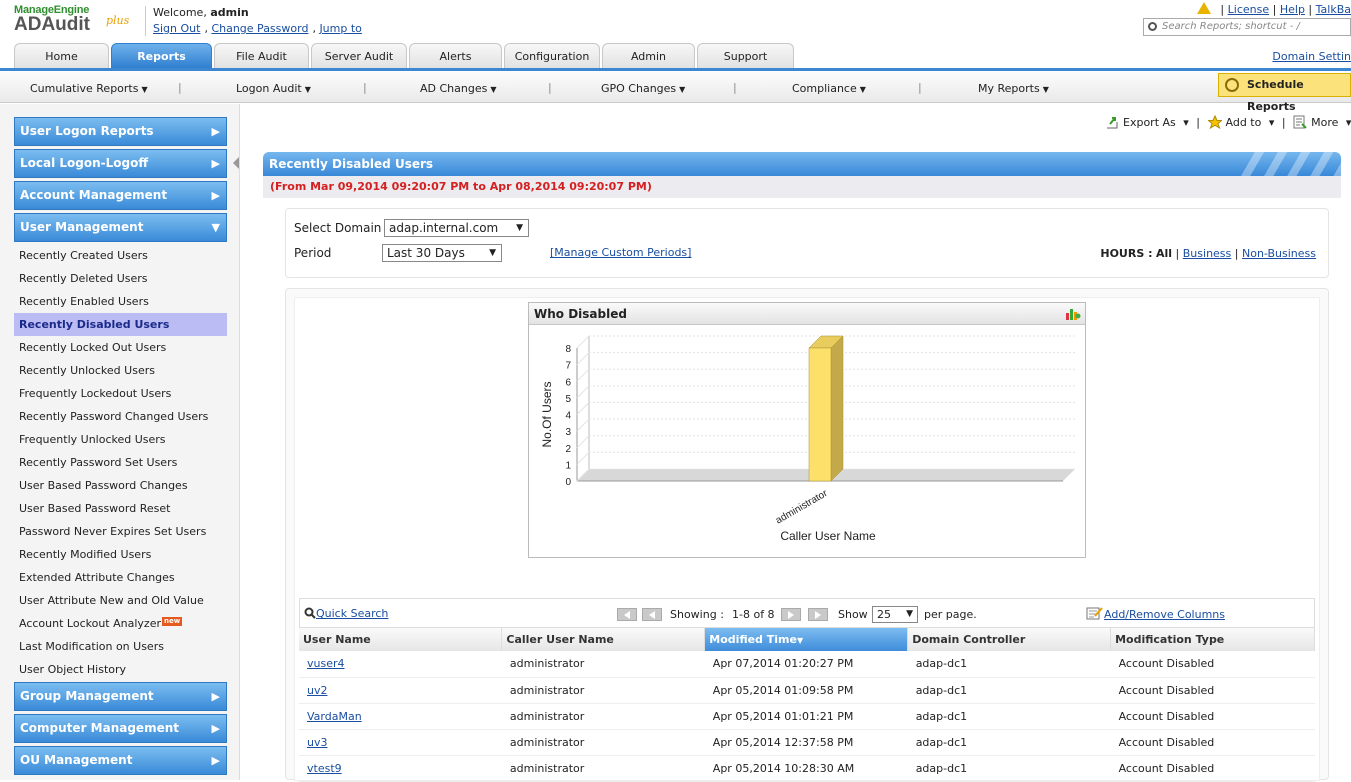 The image size is (1351, 782). What do you see at coordinates (643, 88) in the screenshot?
I see `subnav-gpo-changes: GPO Changes ▼` at bounding box center [643, 88].